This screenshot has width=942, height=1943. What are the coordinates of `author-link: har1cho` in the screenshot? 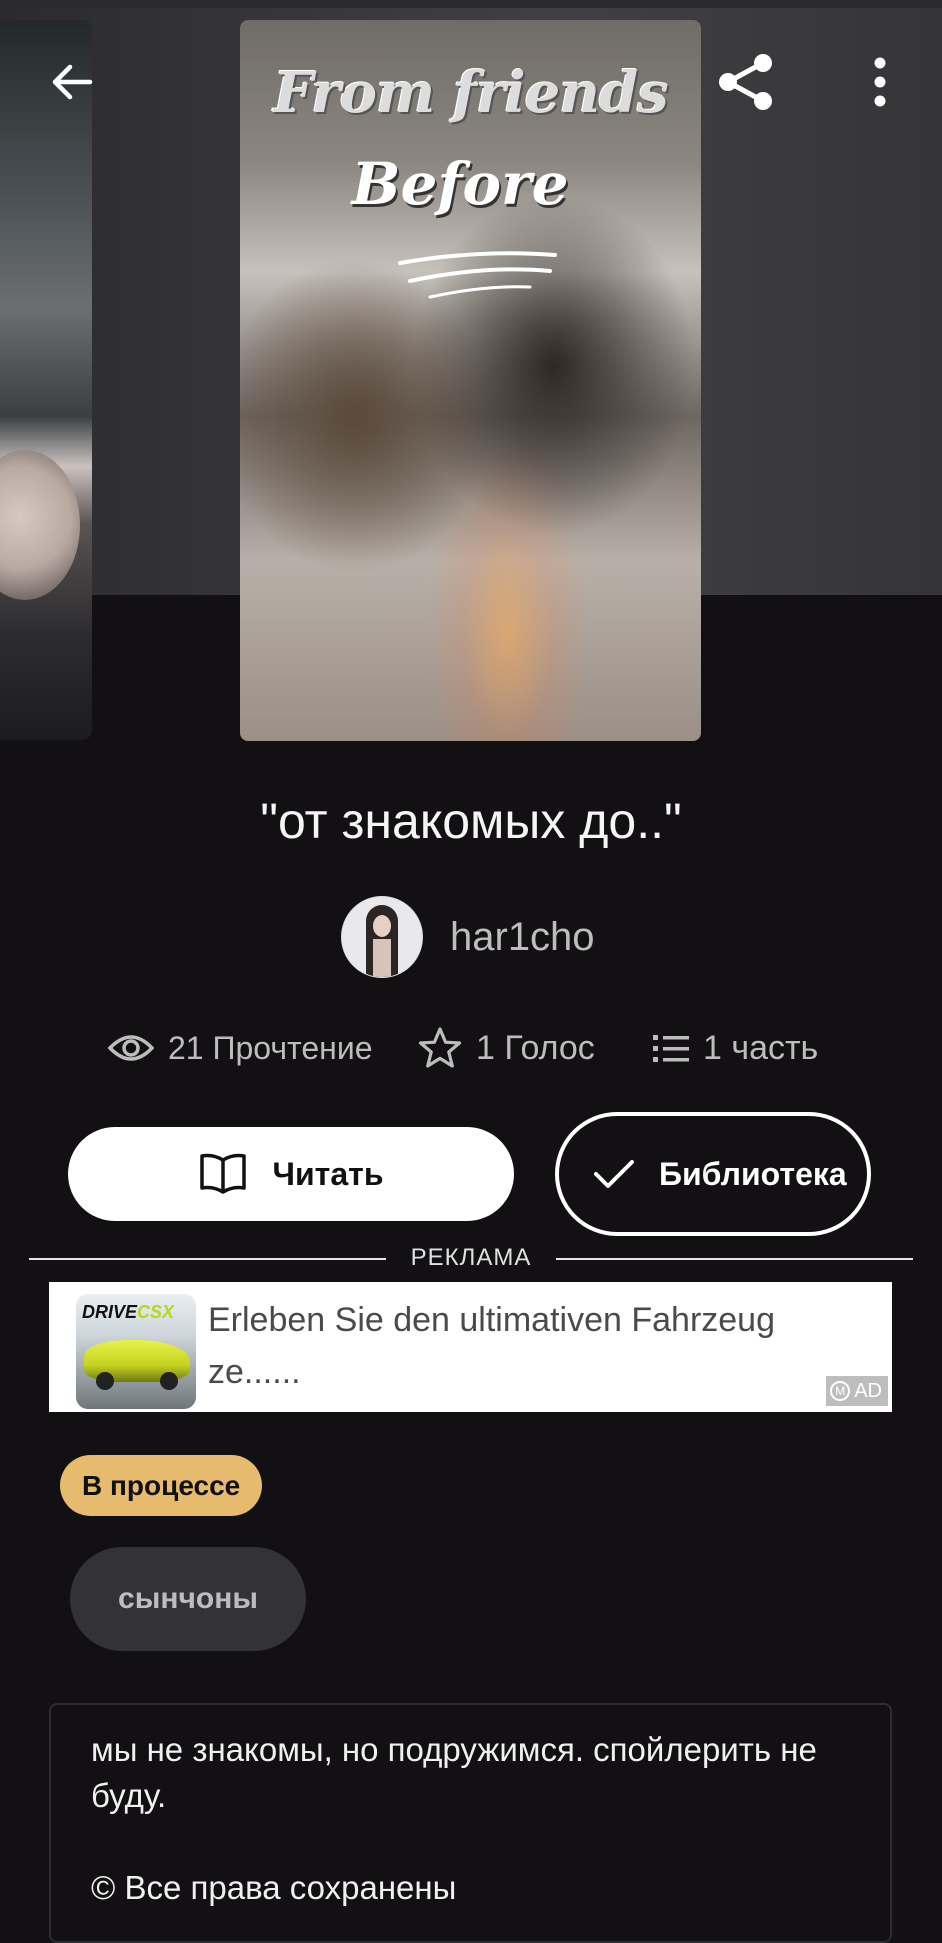 It's located at (468, 937).